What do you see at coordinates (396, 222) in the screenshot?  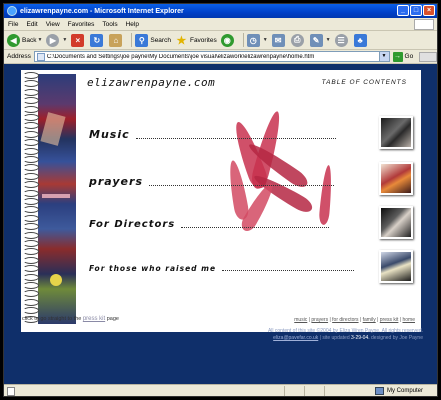 I see `directors-thumbnail` at bounding box center [396, 222].